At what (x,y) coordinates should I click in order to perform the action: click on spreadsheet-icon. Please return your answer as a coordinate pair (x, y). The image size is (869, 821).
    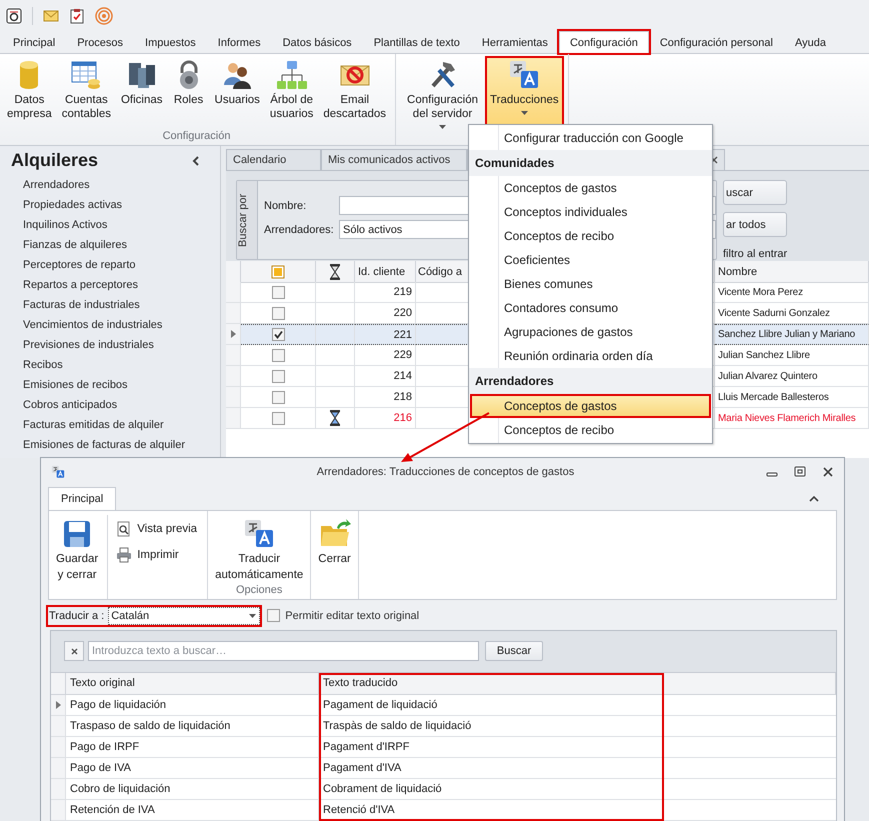
    Looking at the image, I should click on (86, 75).